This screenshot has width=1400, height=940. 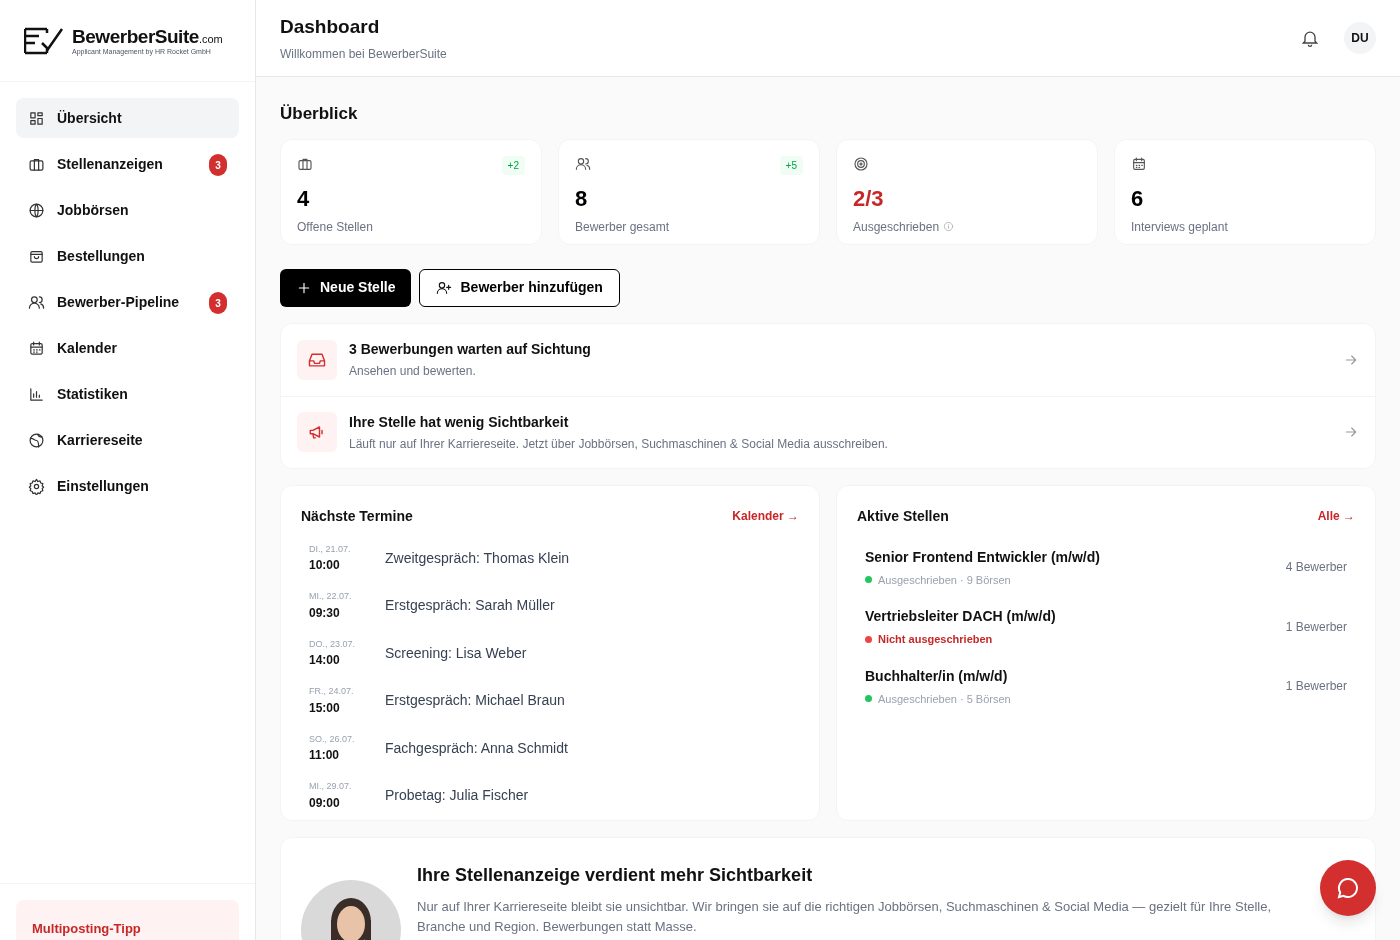 What do you see at coordinates (828, 359) in the screenshot?
I see `notice-row: 3 Bewerbungen warten auf Sichtung Ansehen und bewerten.` at bounding box center [828, 359].